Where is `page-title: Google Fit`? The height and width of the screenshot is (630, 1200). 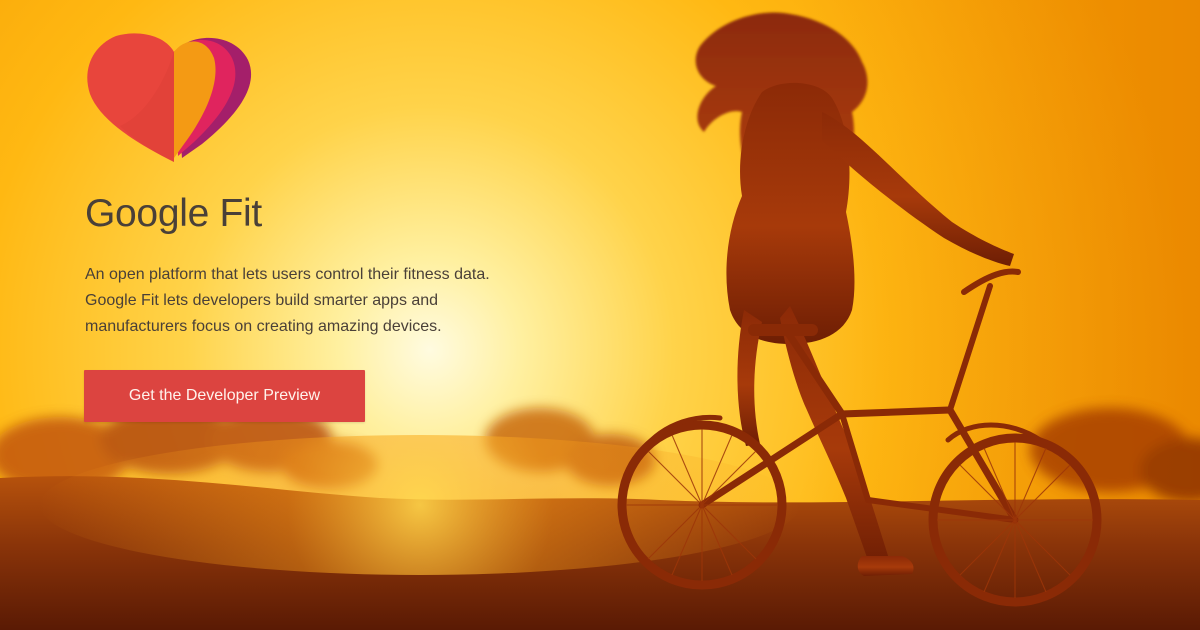
page-title: Google Fit is located at coordinates (173, 213).